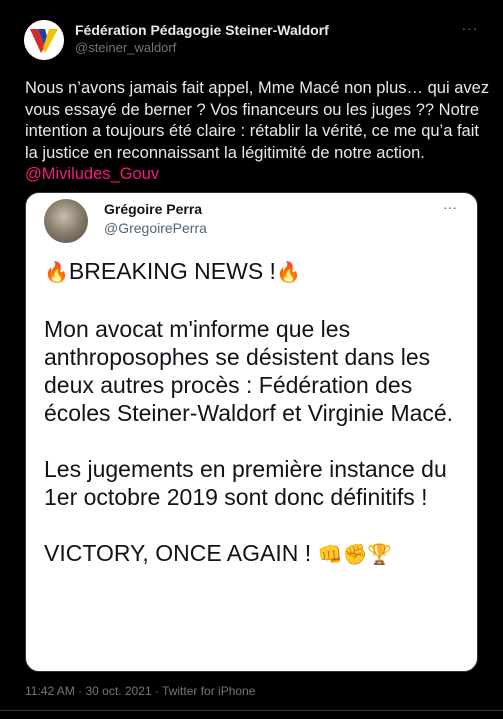  I want to click on headline-text: BREAKING NEWS !, so click(172, 271).